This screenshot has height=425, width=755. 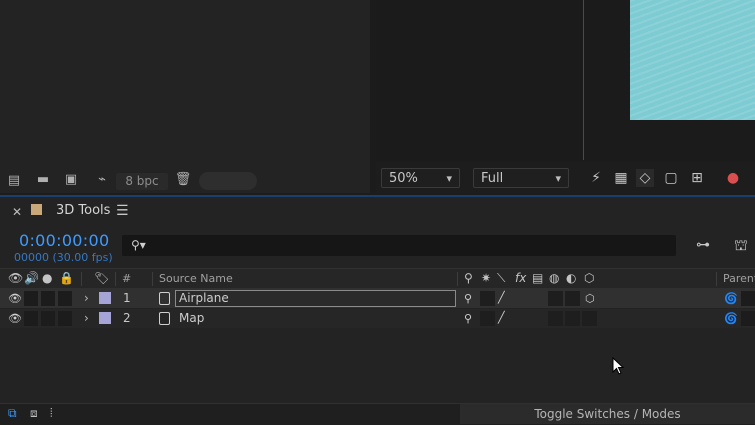 I want to click on transparency-grid-icon: ▦, so click(x=621, y=178).